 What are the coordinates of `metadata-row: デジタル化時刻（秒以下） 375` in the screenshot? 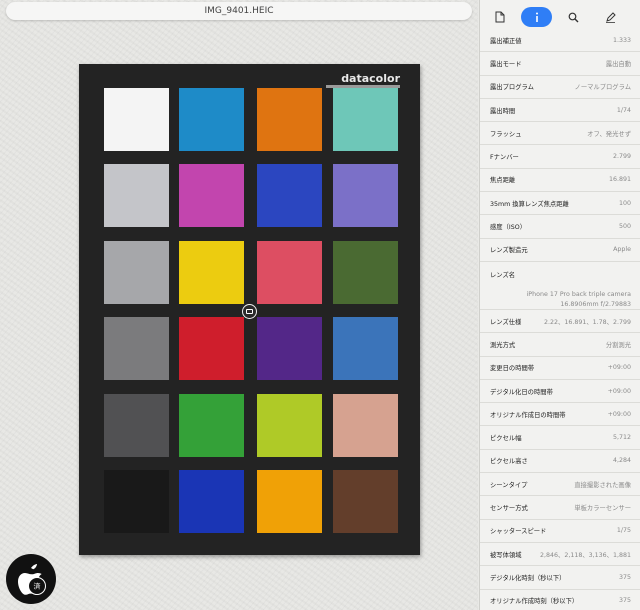 It's located at (560, 578).